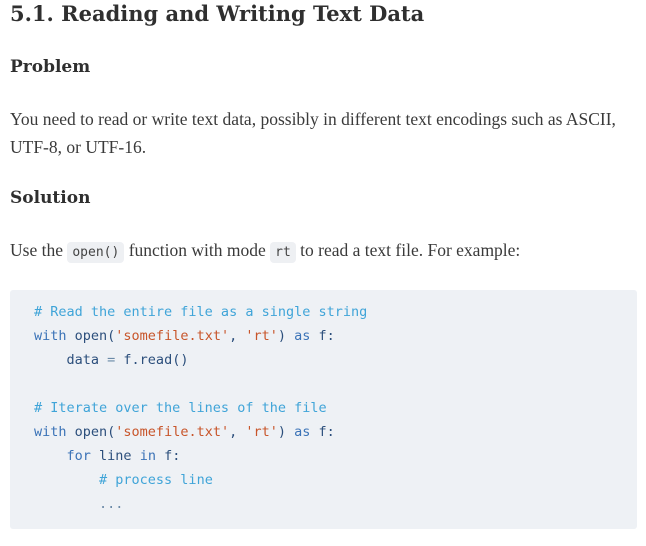  What do you see at coordinates (152, 360) in the screenshot?
I see `code-text: f.read()` at bounding box center [152, 360].